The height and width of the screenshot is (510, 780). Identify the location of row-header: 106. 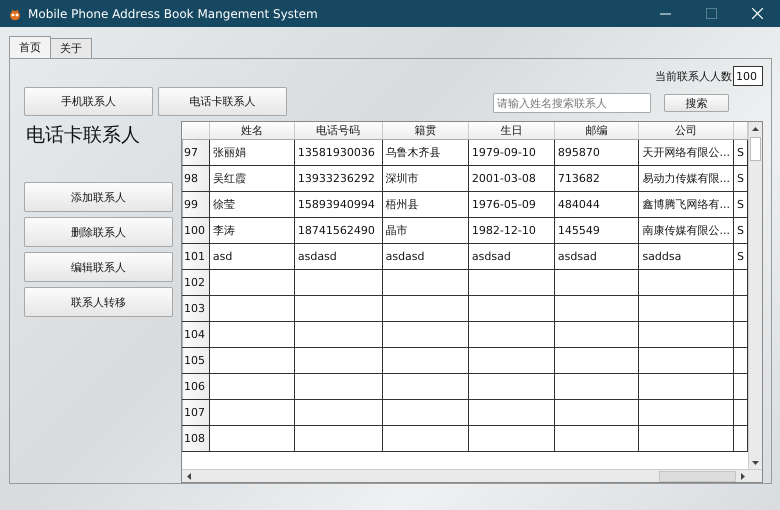
(196, 387).